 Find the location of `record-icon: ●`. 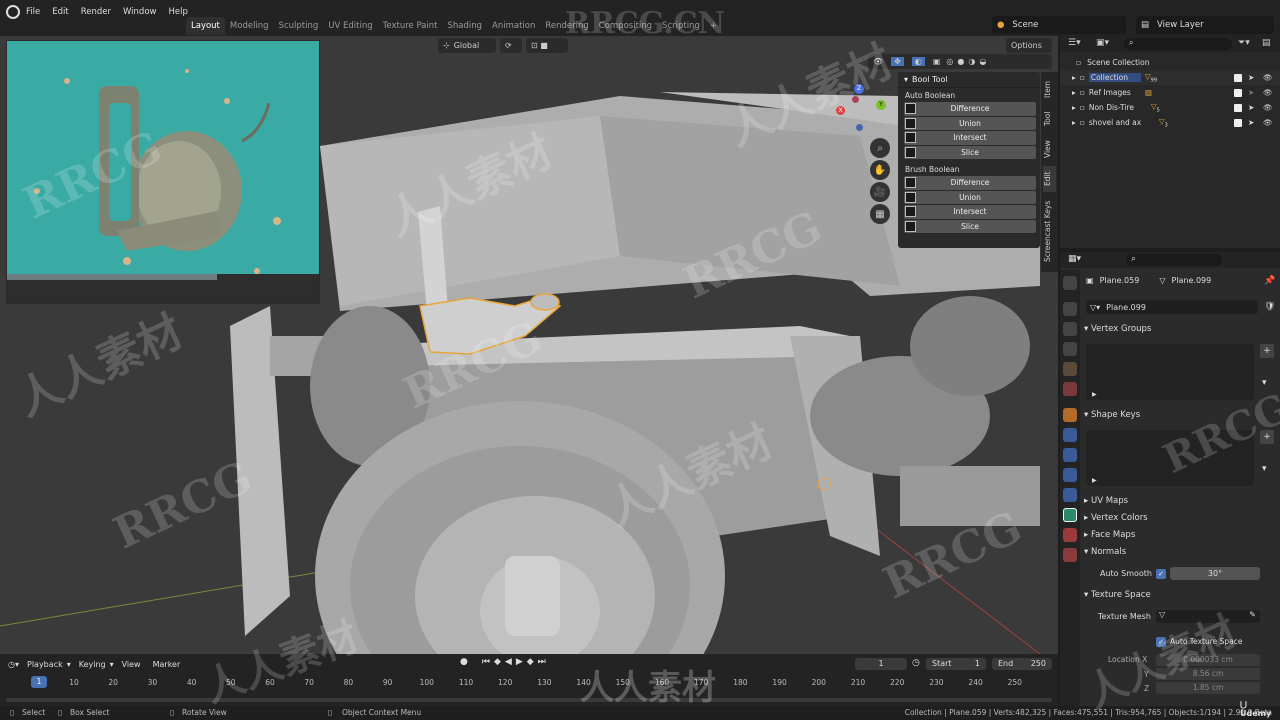

record-icon: ● is located at coordinates (464, 662).